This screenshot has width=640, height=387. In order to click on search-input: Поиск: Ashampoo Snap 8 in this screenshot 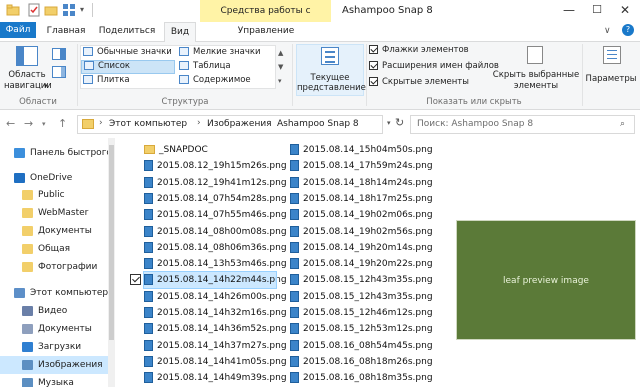, I will do `click(522, 124)`.